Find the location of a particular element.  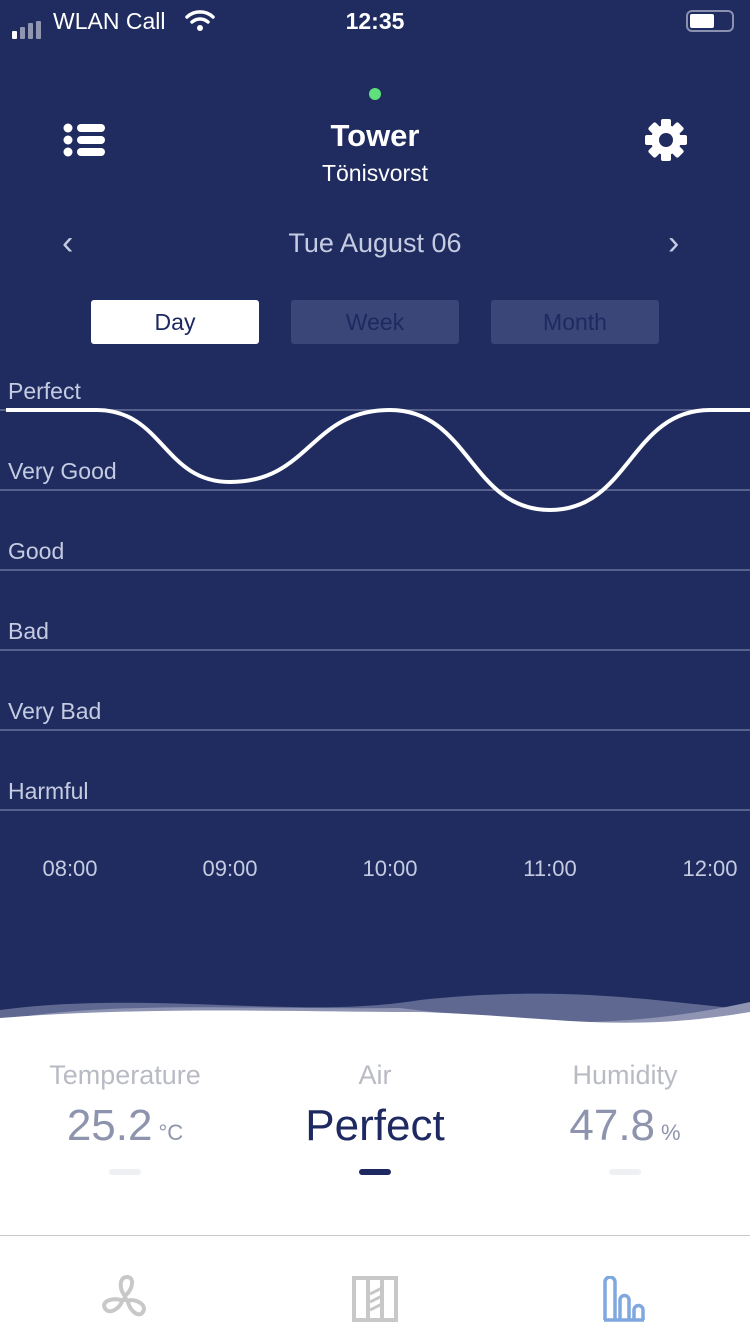

humidity-label: Humidity is located at coordinates (625, 1075).